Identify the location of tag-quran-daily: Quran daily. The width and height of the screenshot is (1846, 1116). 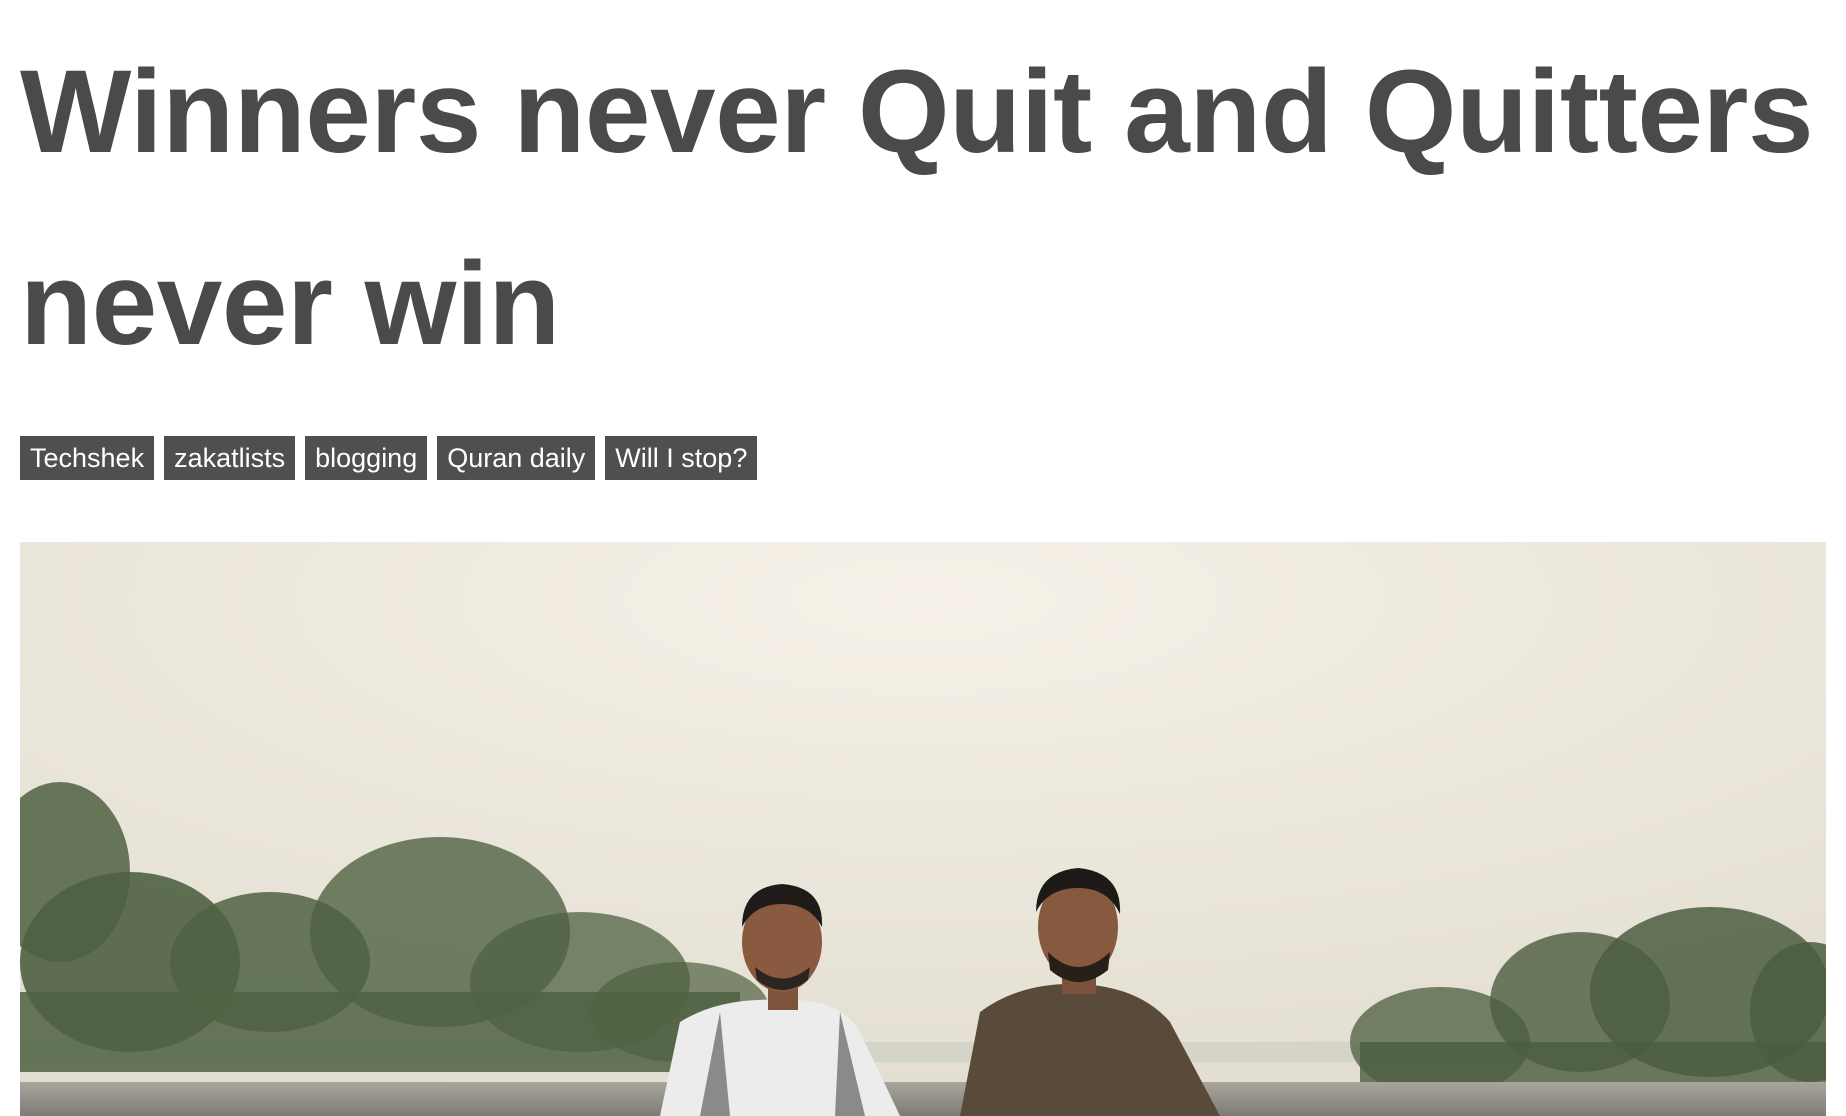
(516, 458).